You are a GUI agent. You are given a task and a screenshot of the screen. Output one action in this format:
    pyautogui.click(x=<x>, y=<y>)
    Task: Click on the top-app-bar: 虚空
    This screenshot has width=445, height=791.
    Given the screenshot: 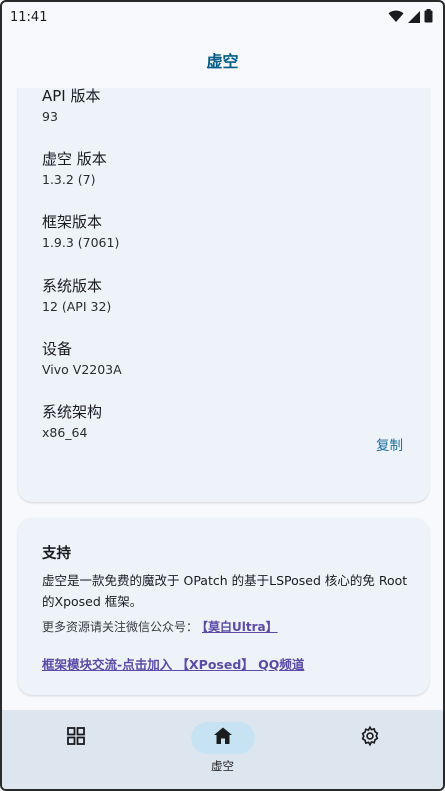 What is the action you would take?
    pyautogui.click(x=222, y=60)
    